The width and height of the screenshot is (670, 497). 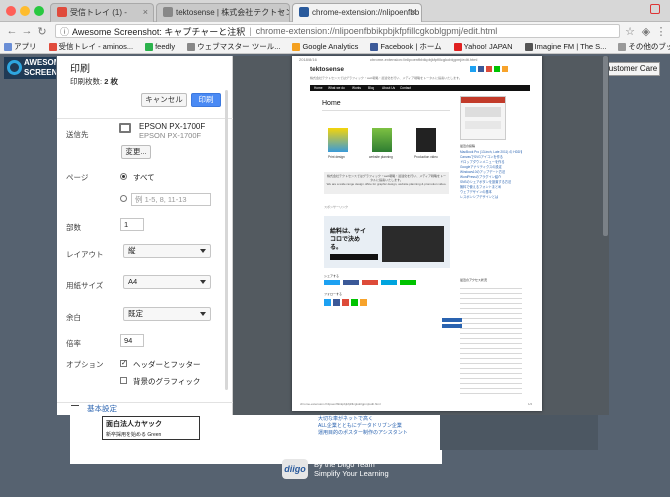 I want to click on under-link: 運用目的のポスター制作のアシスタント, so click(x=363, y=433).